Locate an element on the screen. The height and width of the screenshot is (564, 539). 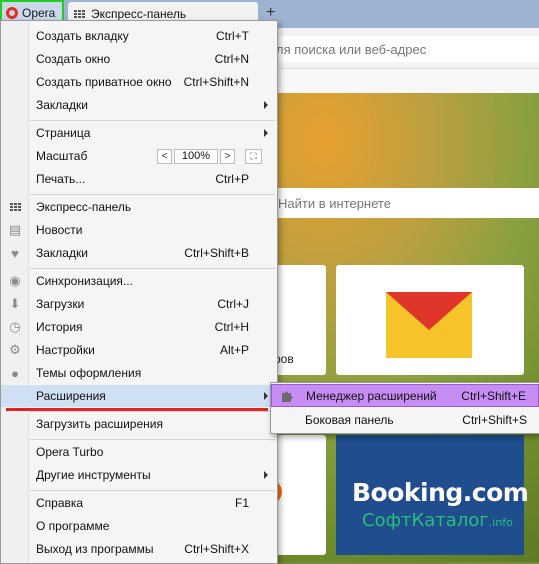
menu-item-exit: Выход из программы Ctrl+Shift+X is located at coordinates (138, 549).